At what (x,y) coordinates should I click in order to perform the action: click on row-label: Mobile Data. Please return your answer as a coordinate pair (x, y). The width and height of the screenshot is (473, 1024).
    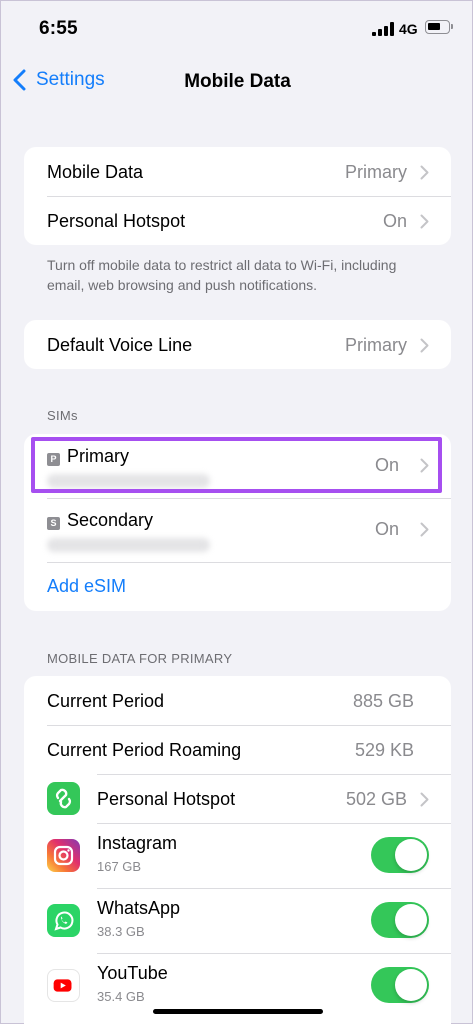
    Looking at the image, I should click on (95, 172).